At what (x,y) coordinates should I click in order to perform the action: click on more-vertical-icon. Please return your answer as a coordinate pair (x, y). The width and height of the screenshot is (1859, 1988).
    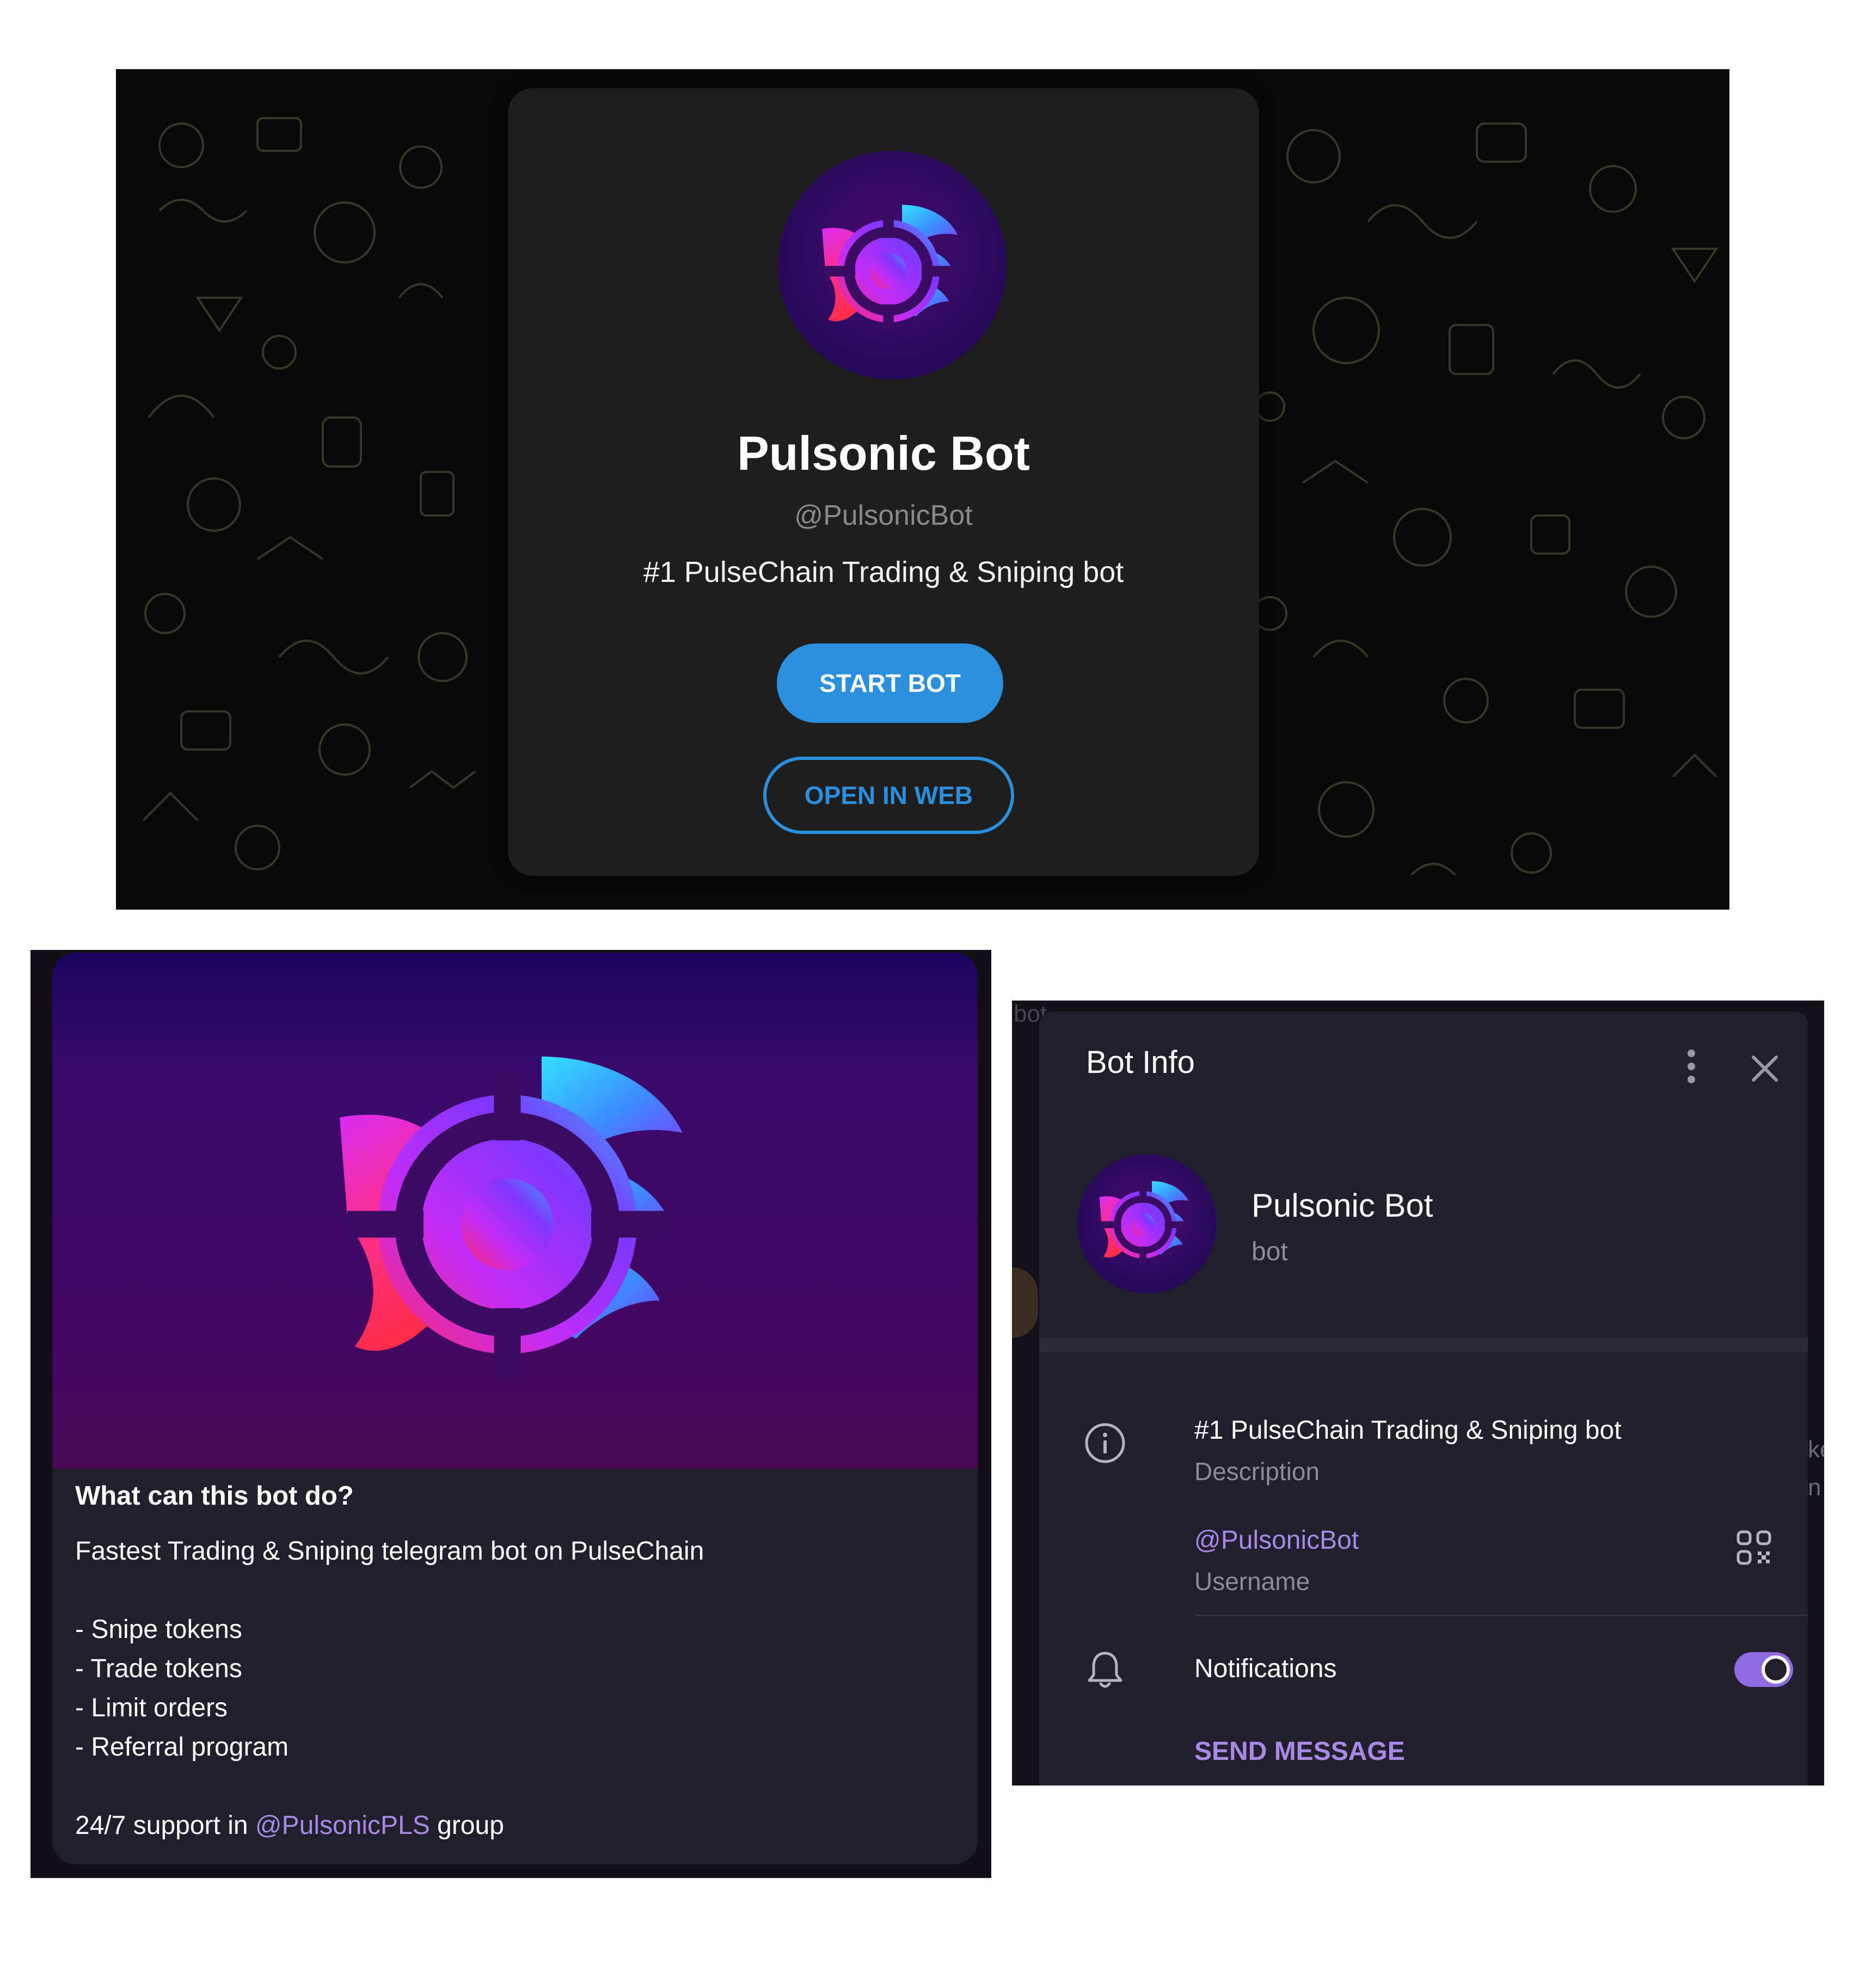
    Looking at the image, I should click on (1692, 1069).